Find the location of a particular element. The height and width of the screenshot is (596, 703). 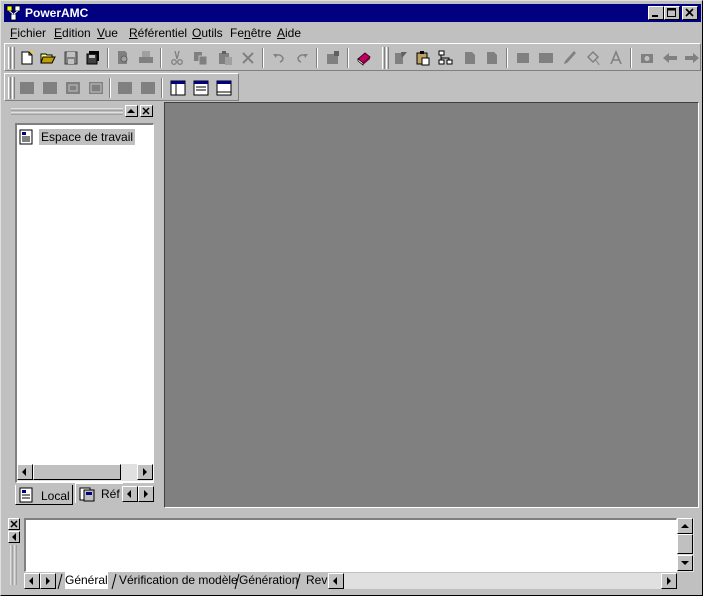

tab-scroll-right-button is located at coordinates (146, 494).